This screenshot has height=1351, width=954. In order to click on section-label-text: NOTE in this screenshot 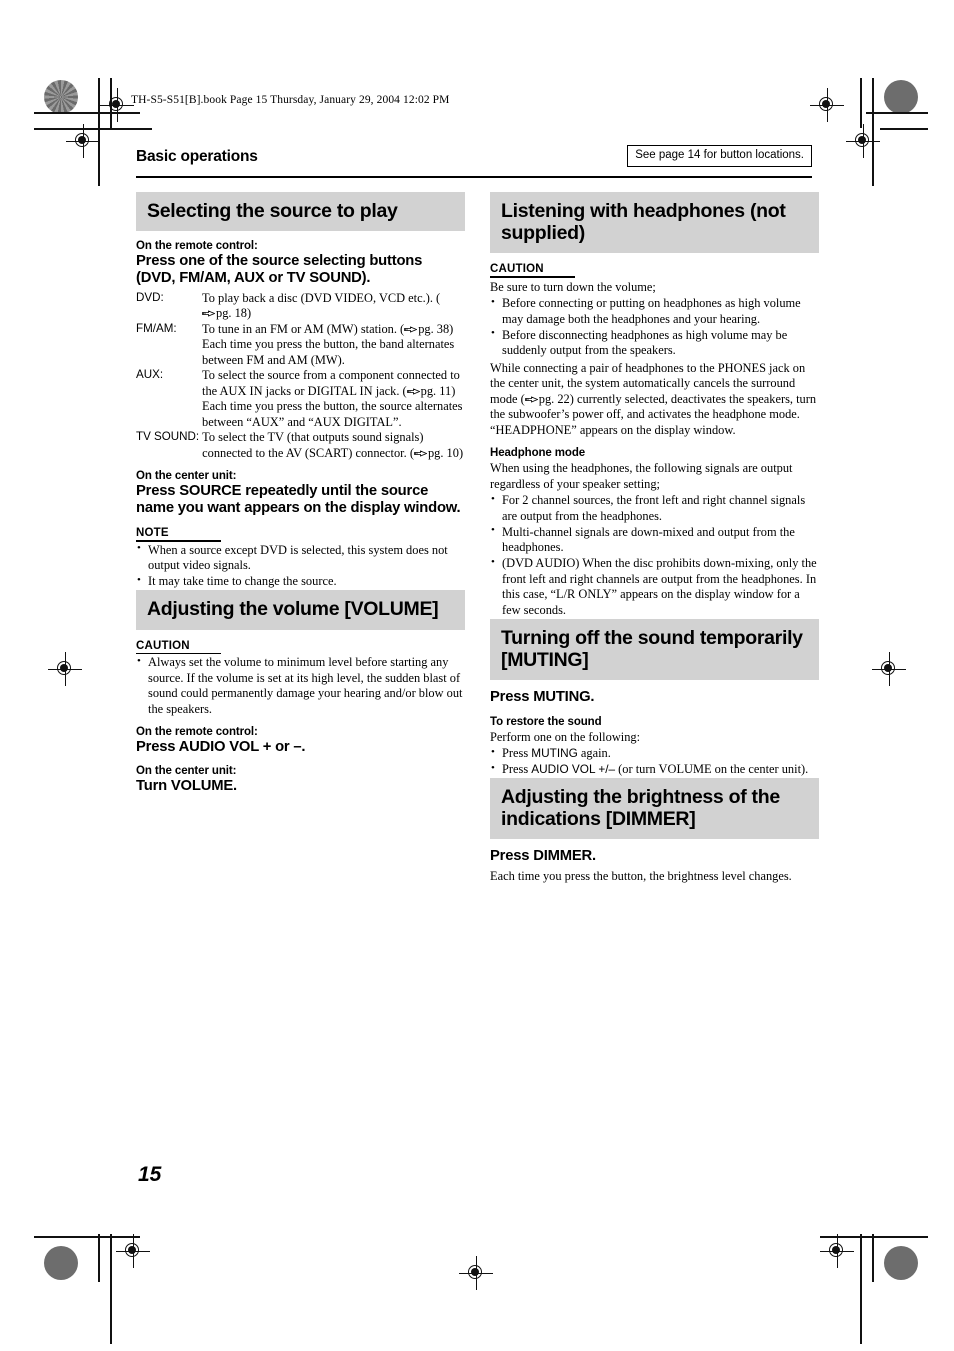, I will do `click(152, 533)`.